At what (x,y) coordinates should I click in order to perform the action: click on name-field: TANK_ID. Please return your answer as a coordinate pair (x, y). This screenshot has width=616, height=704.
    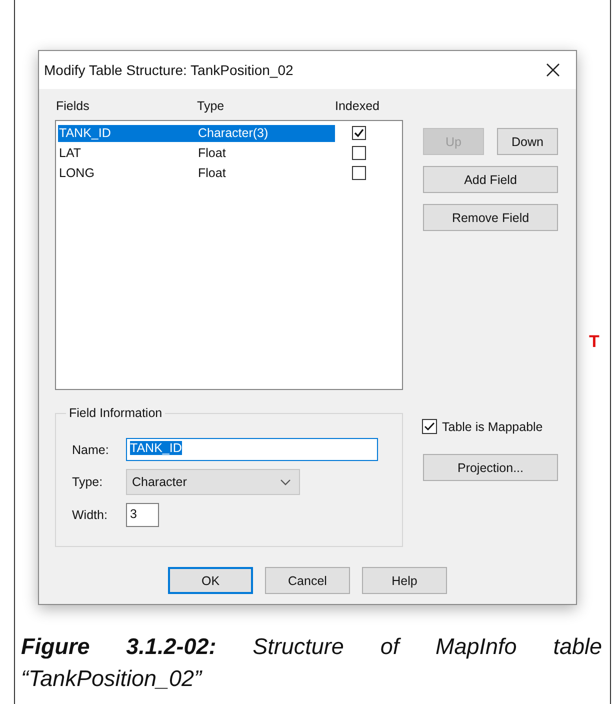
    Looking at the image, I should click on (252, 449).